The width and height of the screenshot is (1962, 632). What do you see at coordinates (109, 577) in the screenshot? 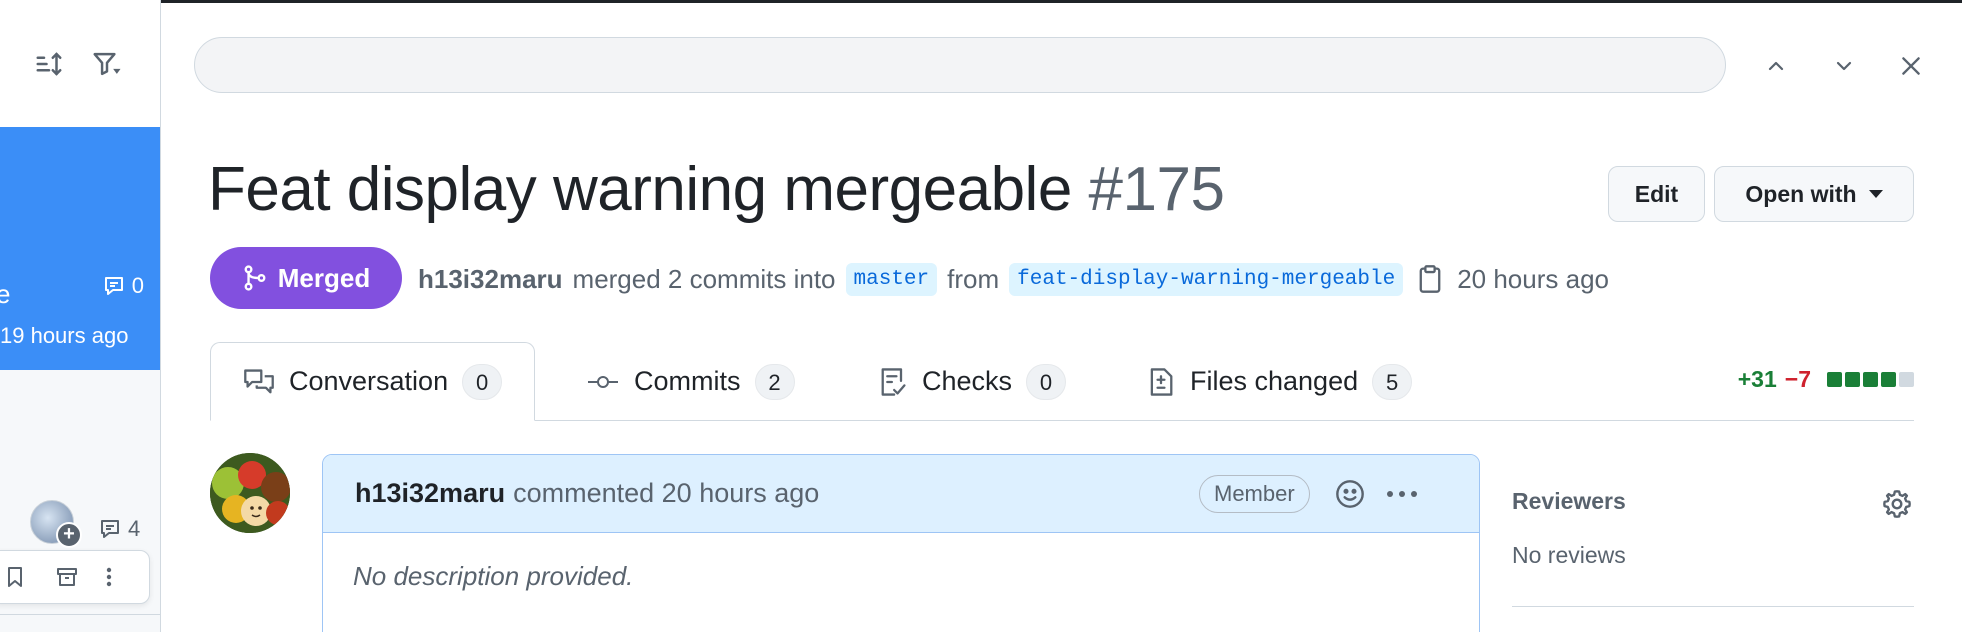
I see `kebab-menu-icon` at bounding box center [109, 577].